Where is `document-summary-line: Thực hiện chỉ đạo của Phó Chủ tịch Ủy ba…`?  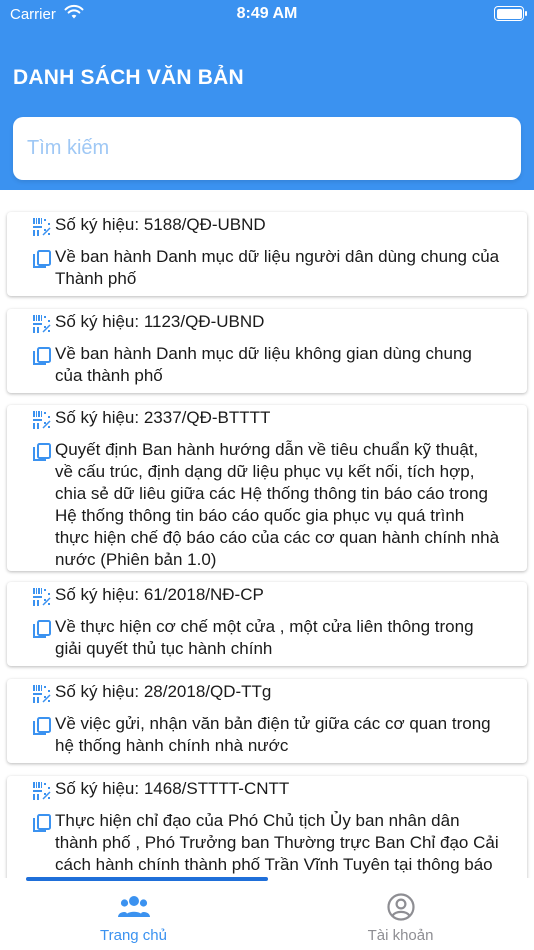
document-summary-line: Thực hiện chỉ đạo của Phó Chủ tịch Ủy ba… is located at coordinates (257, 820).